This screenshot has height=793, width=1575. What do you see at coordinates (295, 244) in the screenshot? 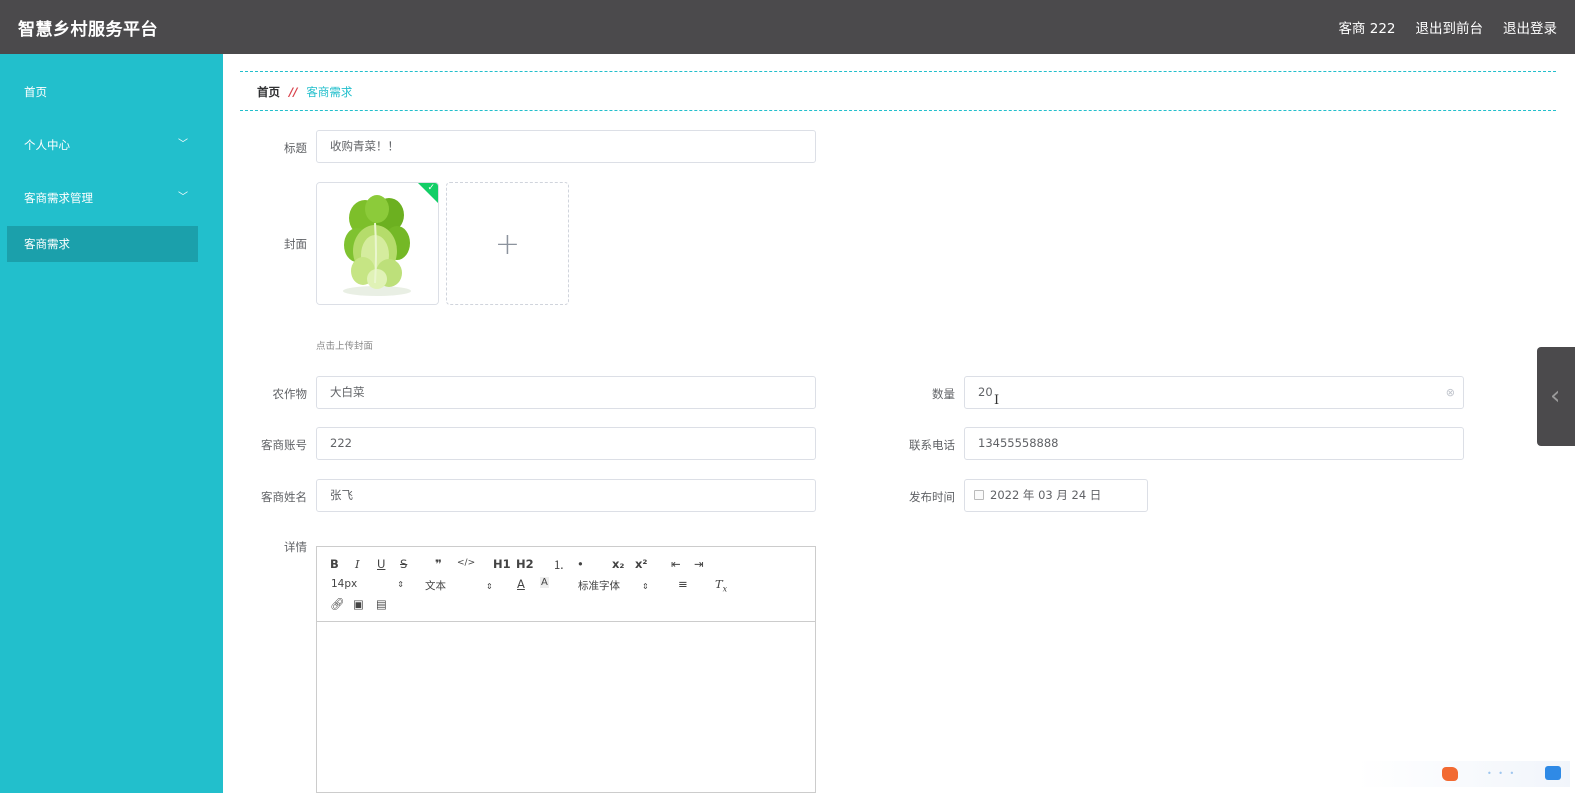
I see `cover-label: 封面` at bounding box center [295, 244].